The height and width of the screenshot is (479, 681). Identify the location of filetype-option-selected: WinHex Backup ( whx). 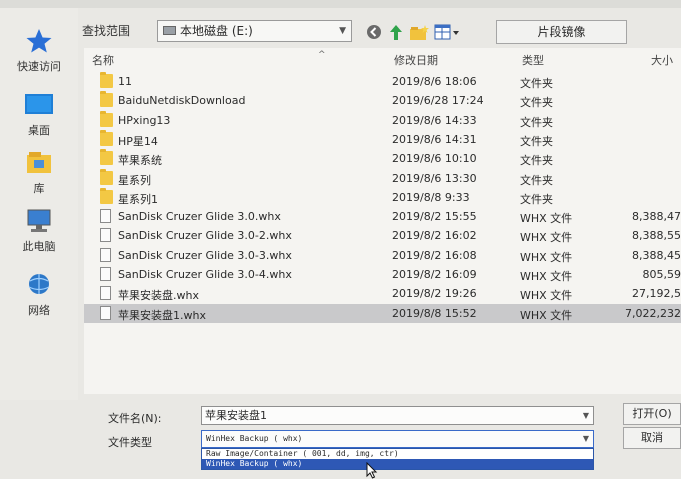
(397, 464).